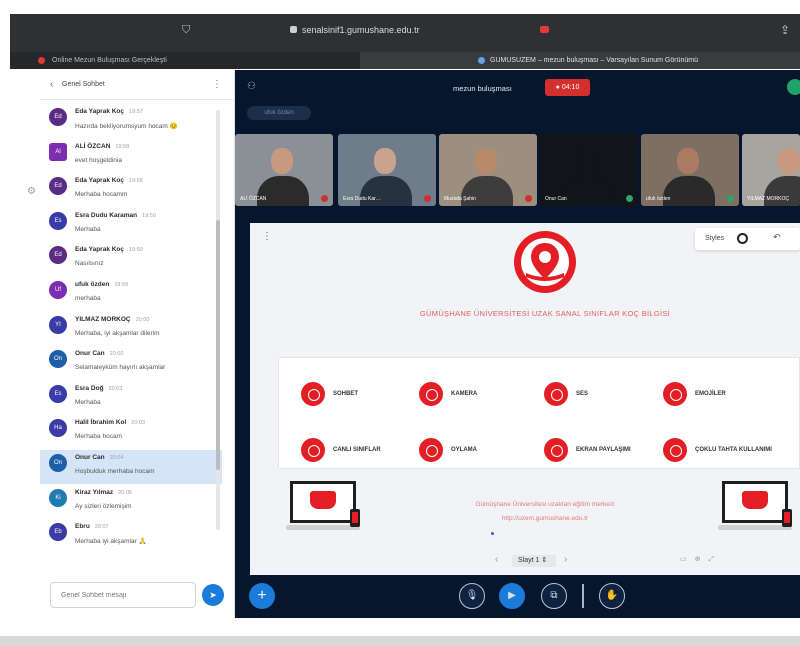  I want to click on users-icon: ⚇, so click(251, 86).